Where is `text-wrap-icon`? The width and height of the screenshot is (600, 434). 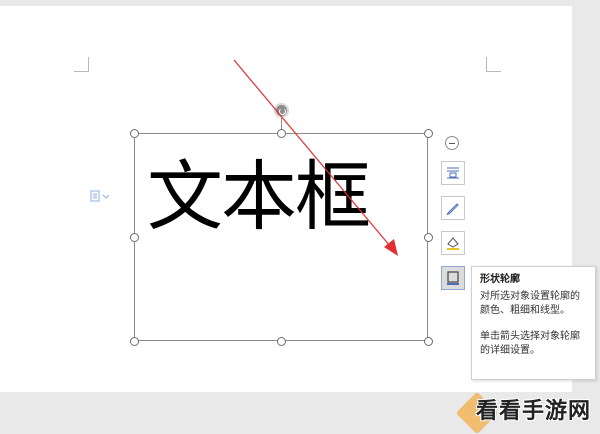
text-wrap-icon is located at coordinates (453, 173).